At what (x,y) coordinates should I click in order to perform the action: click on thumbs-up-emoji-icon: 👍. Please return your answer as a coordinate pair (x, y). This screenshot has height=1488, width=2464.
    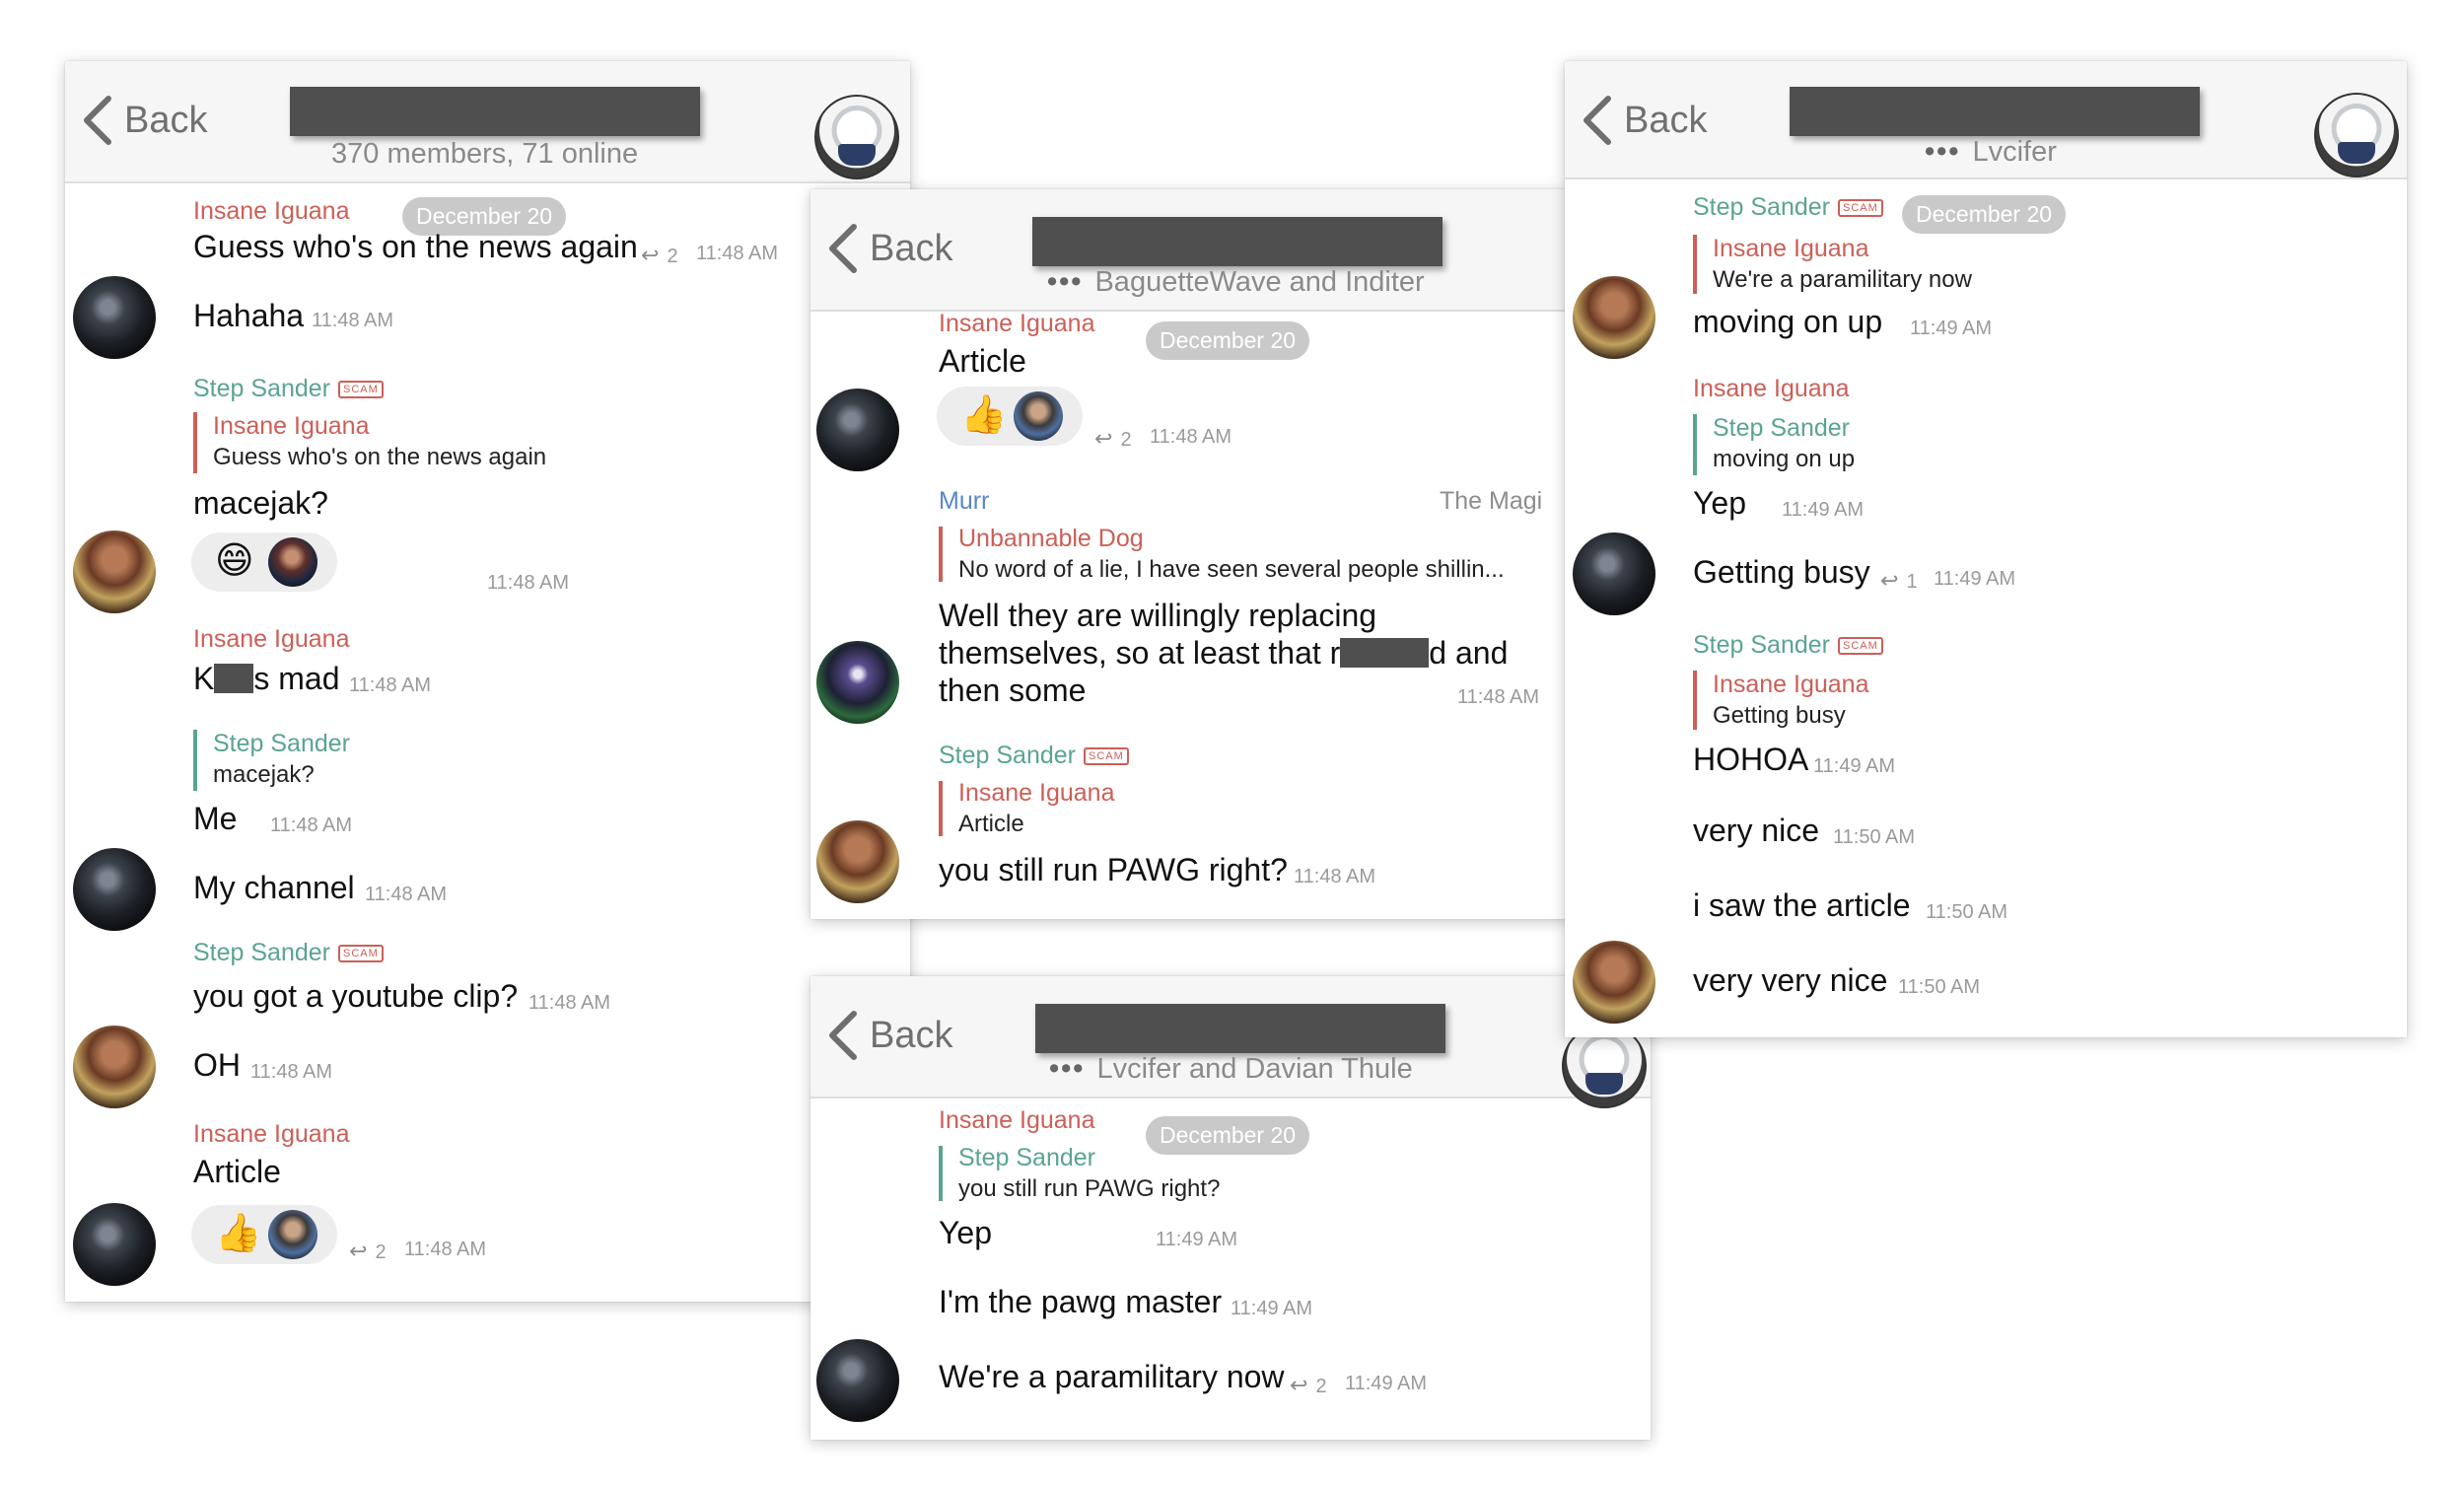
    Looking at the image, I should click on (984, 415).